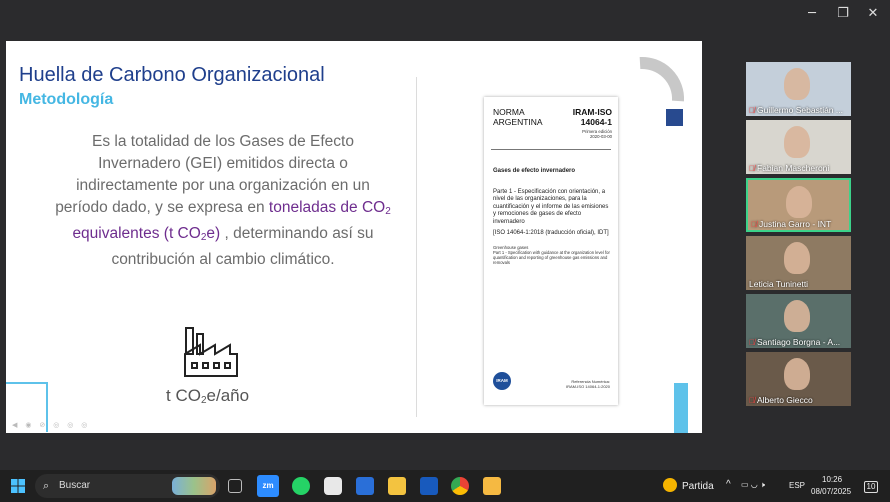 This screenshot has height=502, width=890. I want to click on tray-chevron-icon: ^, so click(728, 484).